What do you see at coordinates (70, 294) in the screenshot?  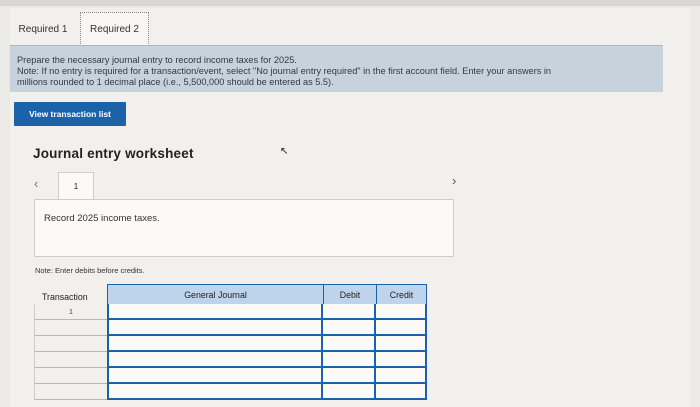 I see `header-transaction: Transaction` at bounding box center [70, 294].